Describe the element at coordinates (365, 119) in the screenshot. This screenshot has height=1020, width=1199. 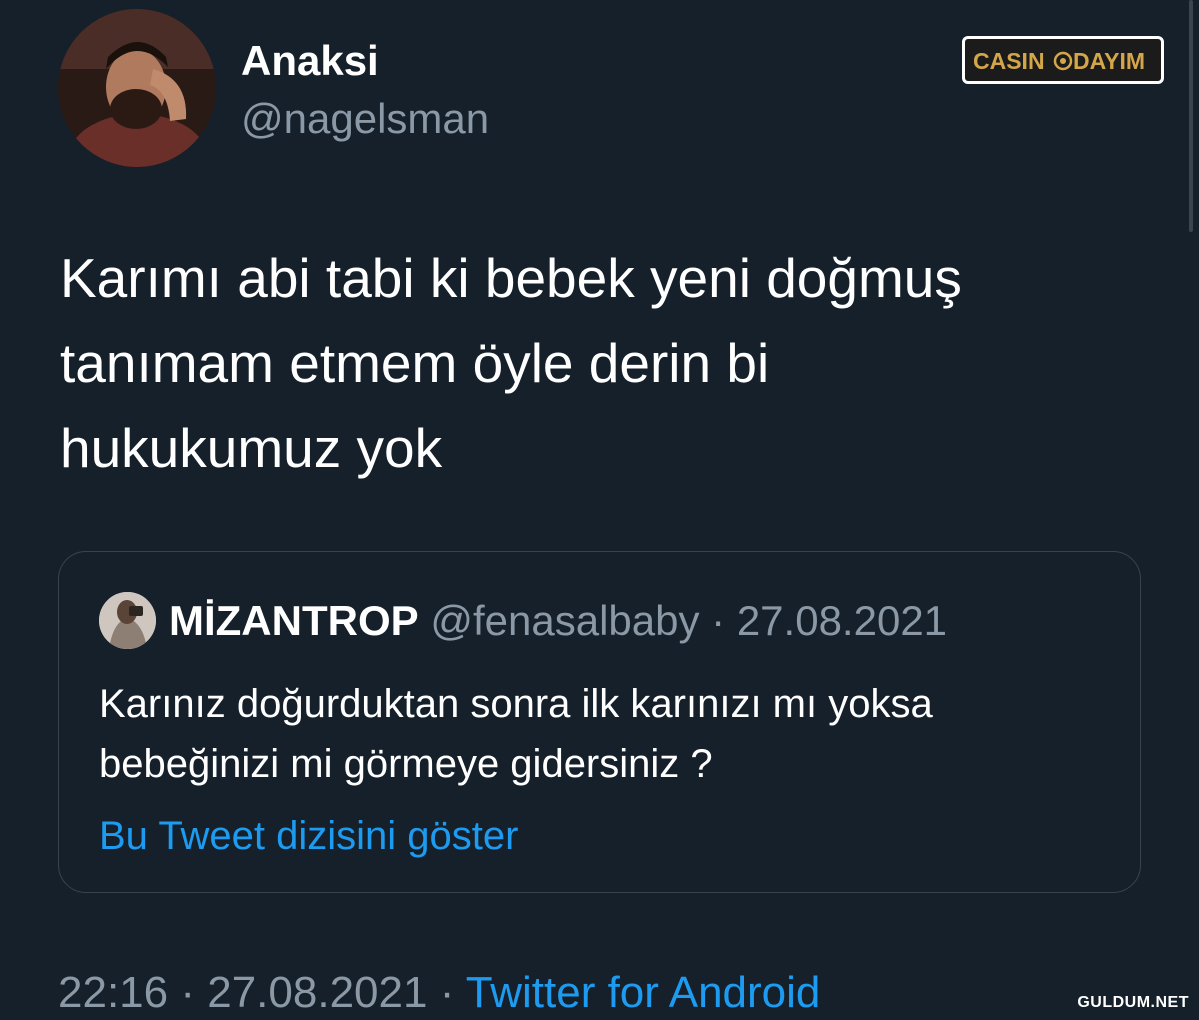
I see `author-handle: @nagelsman` at that location.